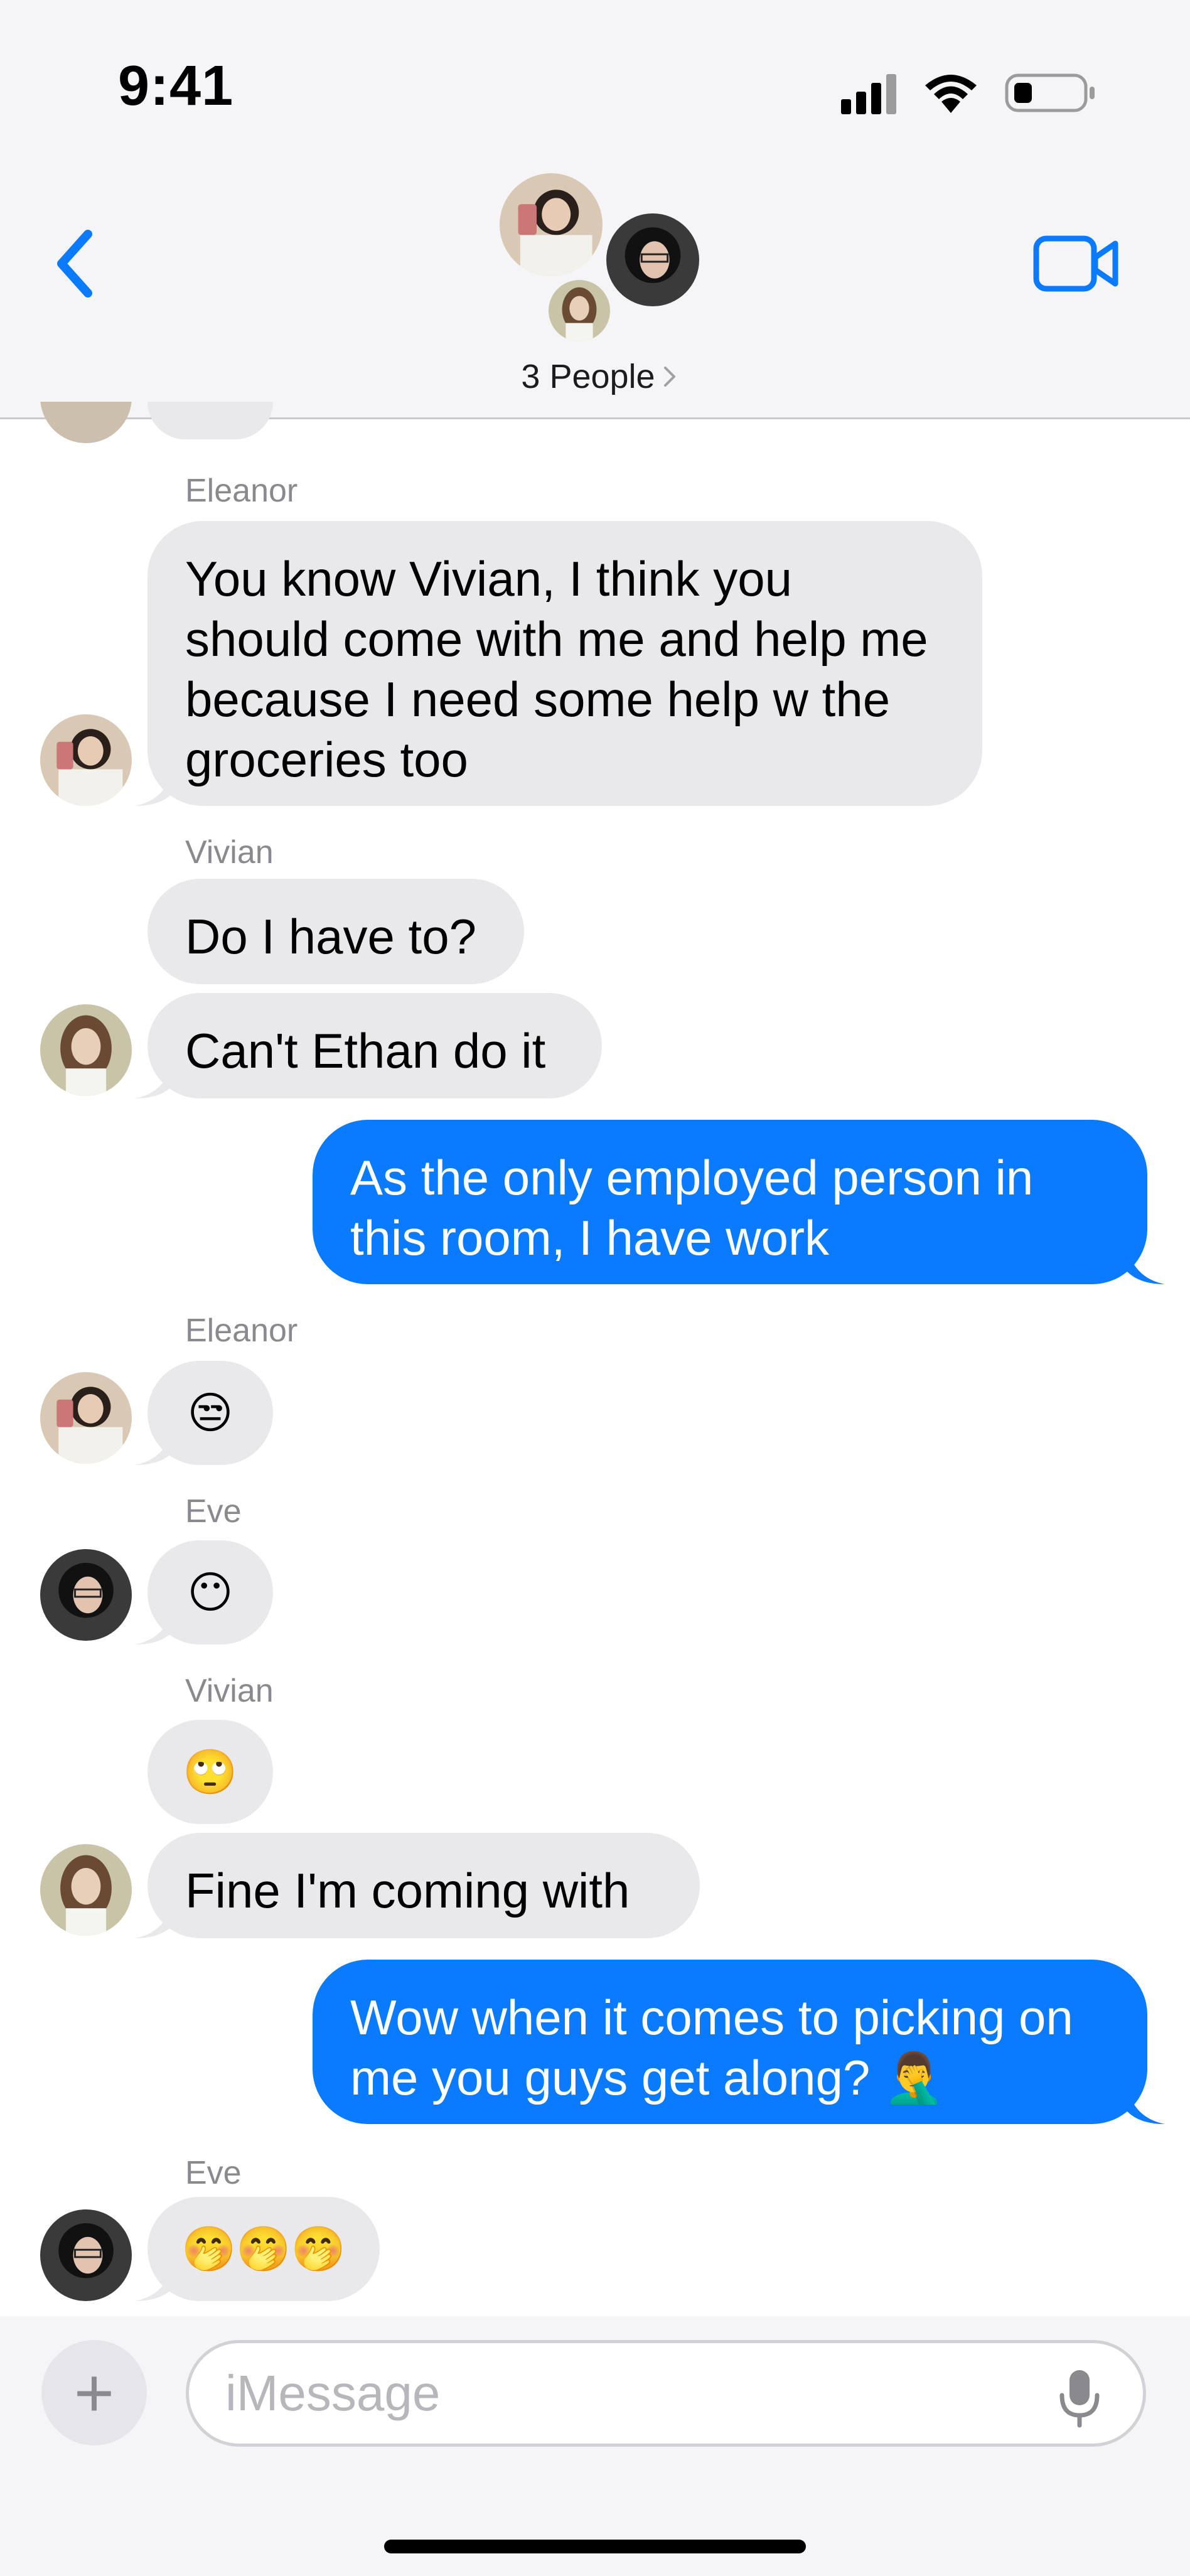 This screenshot has width=1190, height=2576. Describe the element at coordinates (669, 377) in the screenshot. I see `chevron-right-icon` at that location.